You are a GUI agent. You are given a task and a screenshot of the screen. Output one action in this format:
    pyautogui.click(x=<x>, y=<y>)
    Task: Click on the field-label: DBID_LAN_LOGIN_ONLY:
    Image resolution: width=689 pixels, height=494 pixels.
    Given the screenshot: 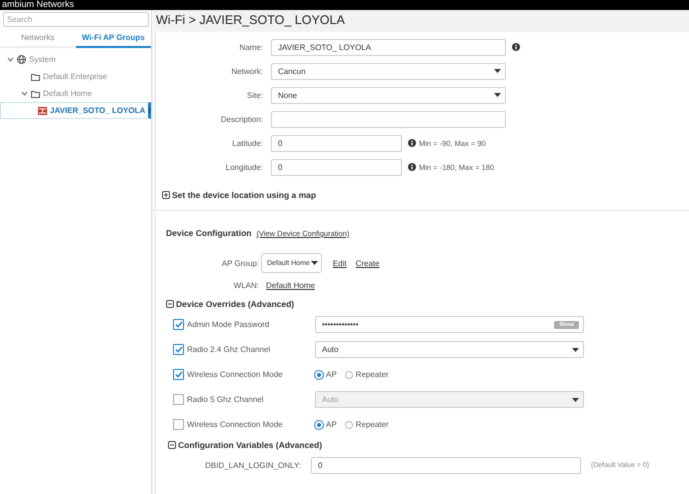 What is the action you would take?
    pyautogui.click(x=253, y=465)
    